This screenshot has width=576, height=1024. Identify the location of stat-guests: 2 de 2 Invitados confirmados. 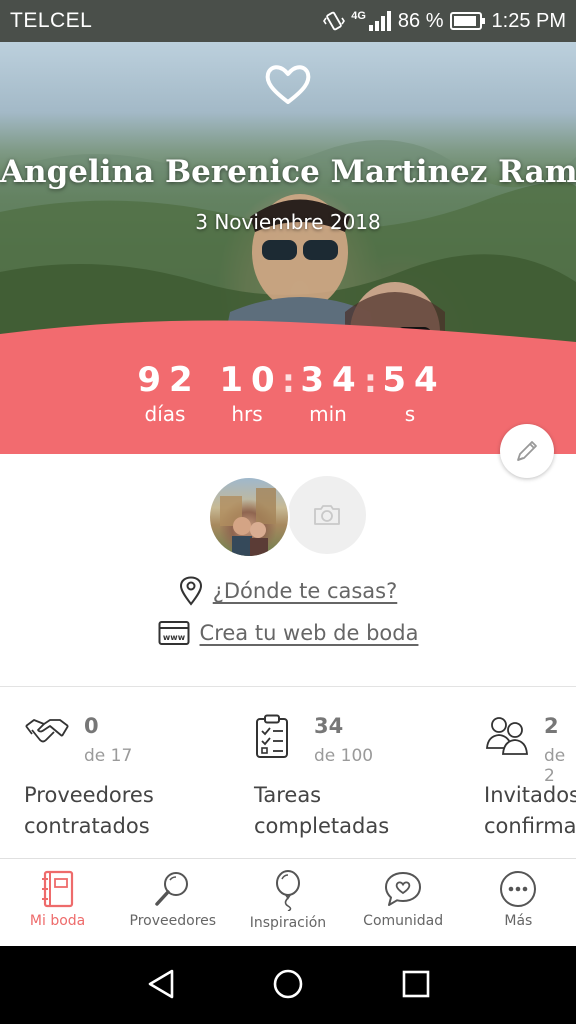
(530, 780).